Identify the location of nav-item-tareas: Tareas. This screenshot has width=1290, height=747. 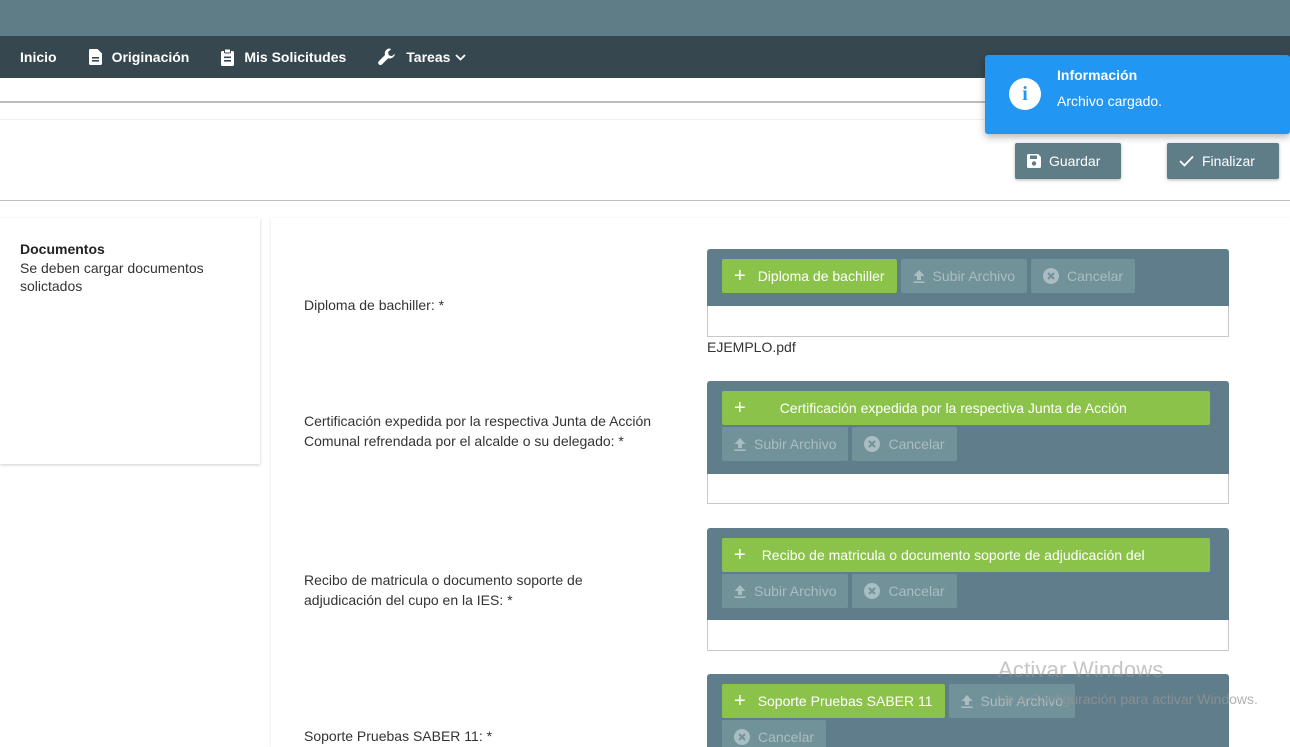
(422, 57).